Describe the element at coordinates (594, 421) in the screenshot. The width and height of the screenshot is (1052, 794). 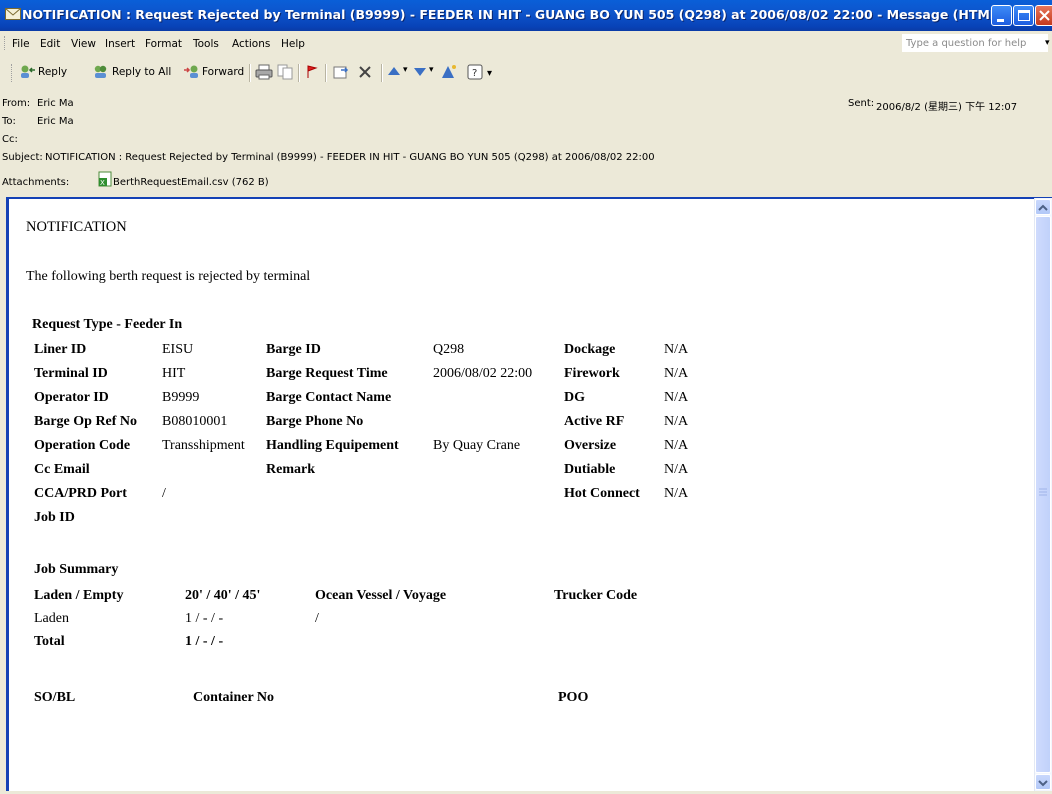
I see `field-label: Active RF` at that location.